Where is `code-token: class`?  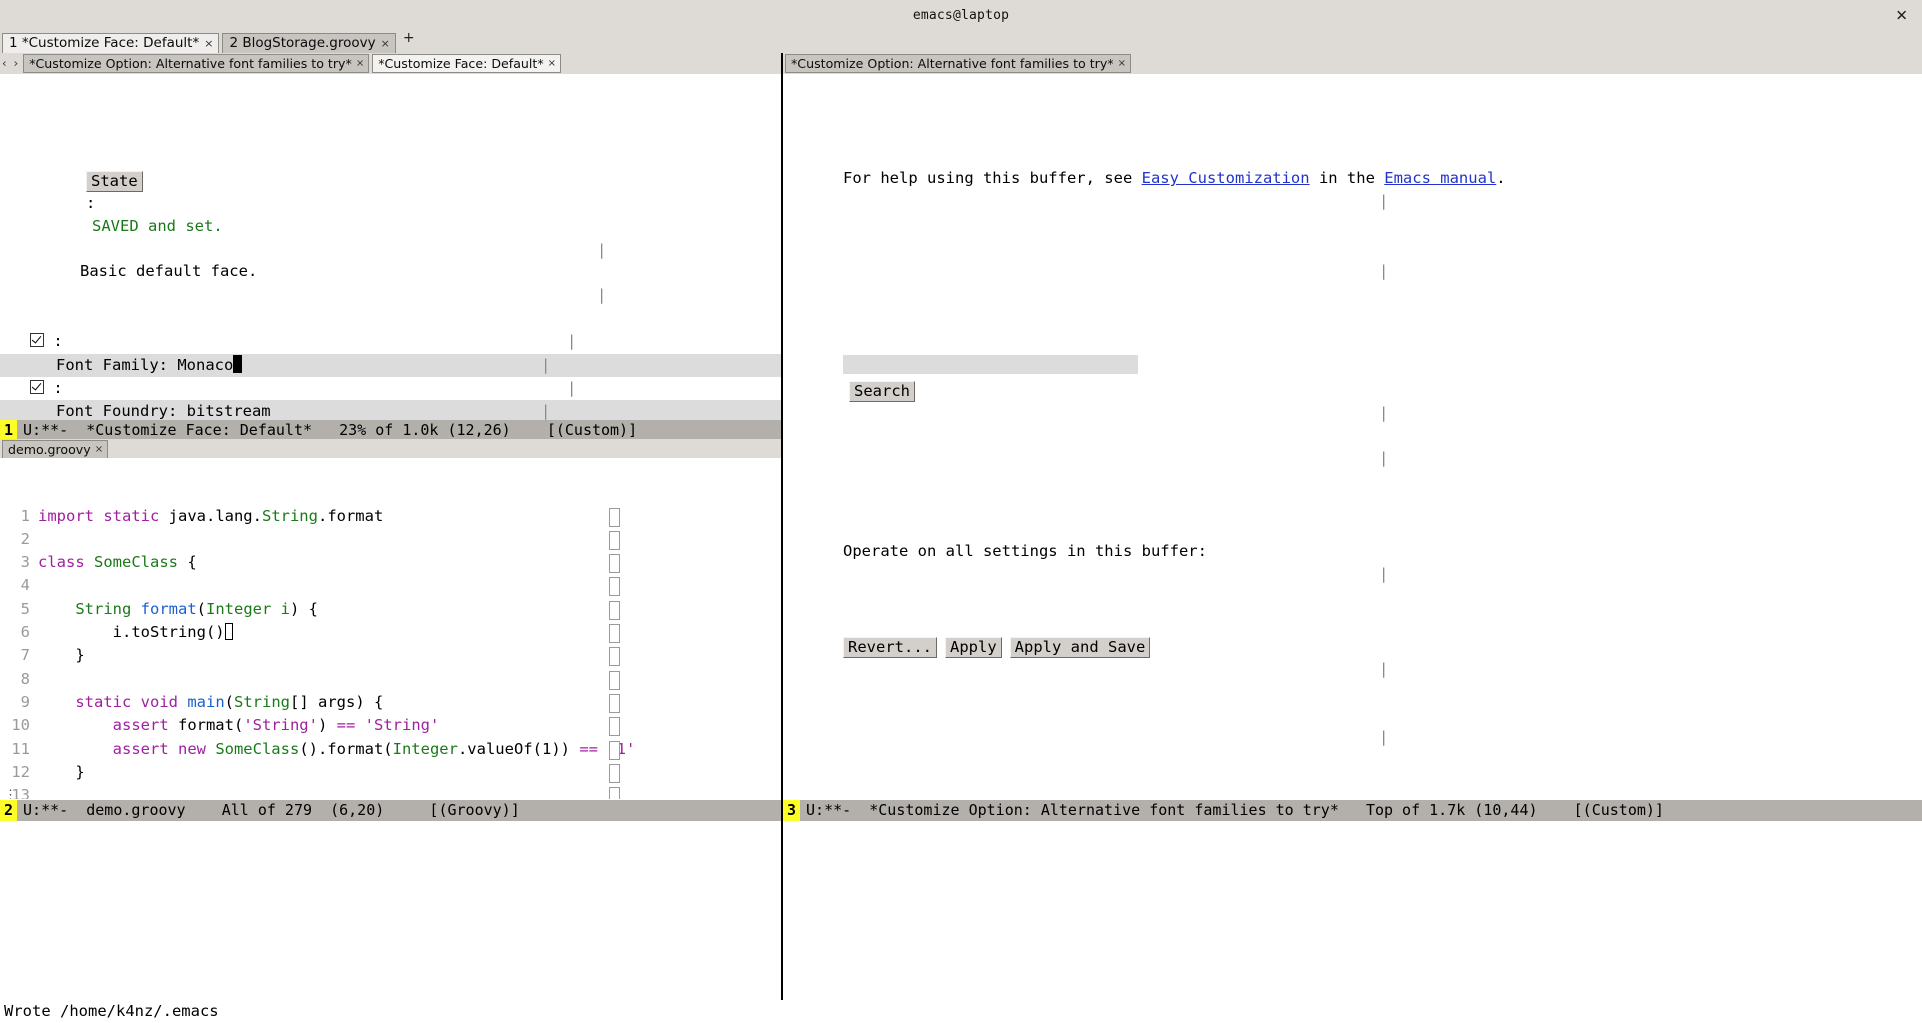
code-token: class is located at coordinates (66, 562).